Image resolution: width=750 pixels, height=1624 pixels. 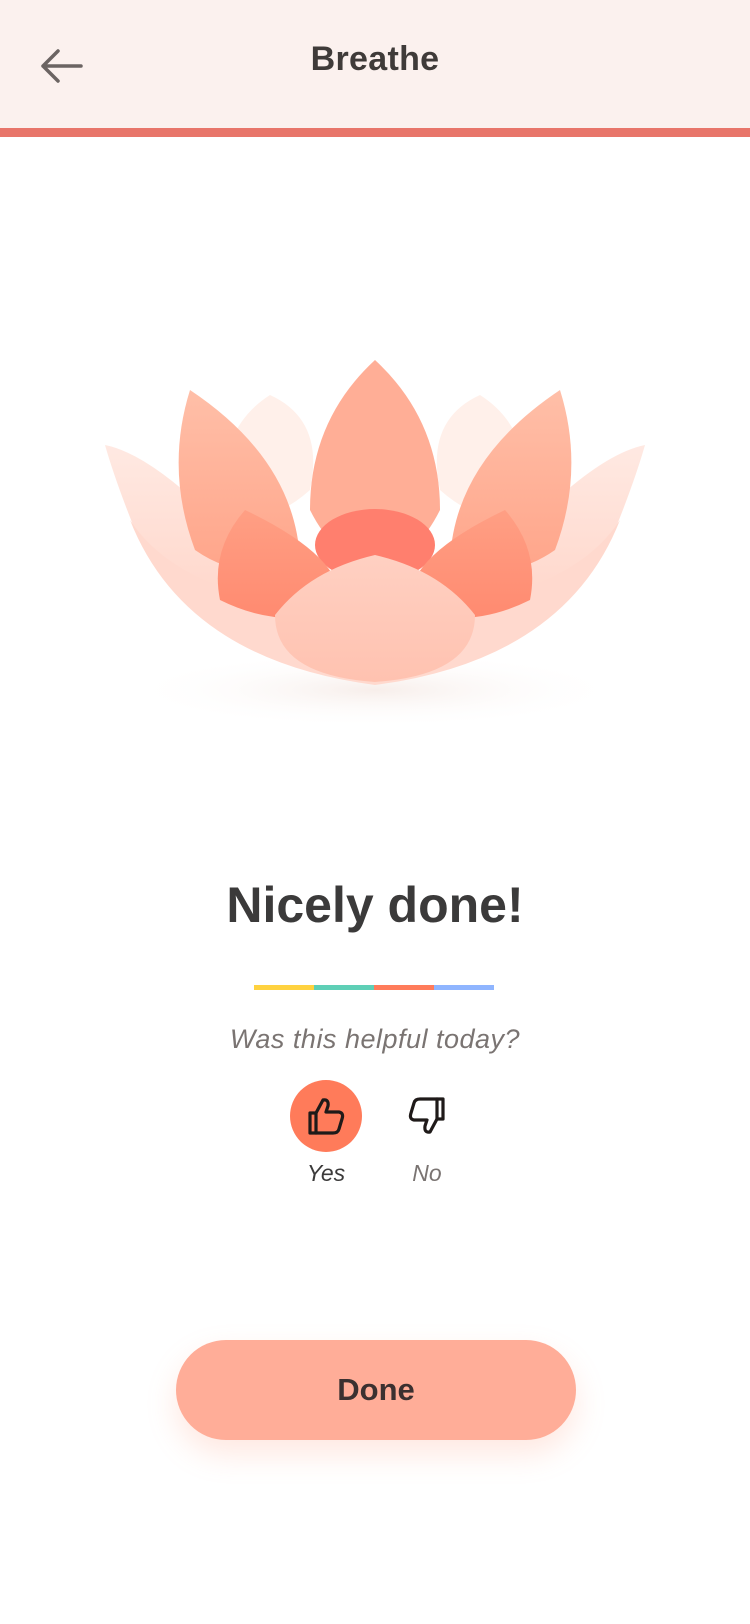 I want to click on yes-label: Yes, so click(x=326, y=1173).